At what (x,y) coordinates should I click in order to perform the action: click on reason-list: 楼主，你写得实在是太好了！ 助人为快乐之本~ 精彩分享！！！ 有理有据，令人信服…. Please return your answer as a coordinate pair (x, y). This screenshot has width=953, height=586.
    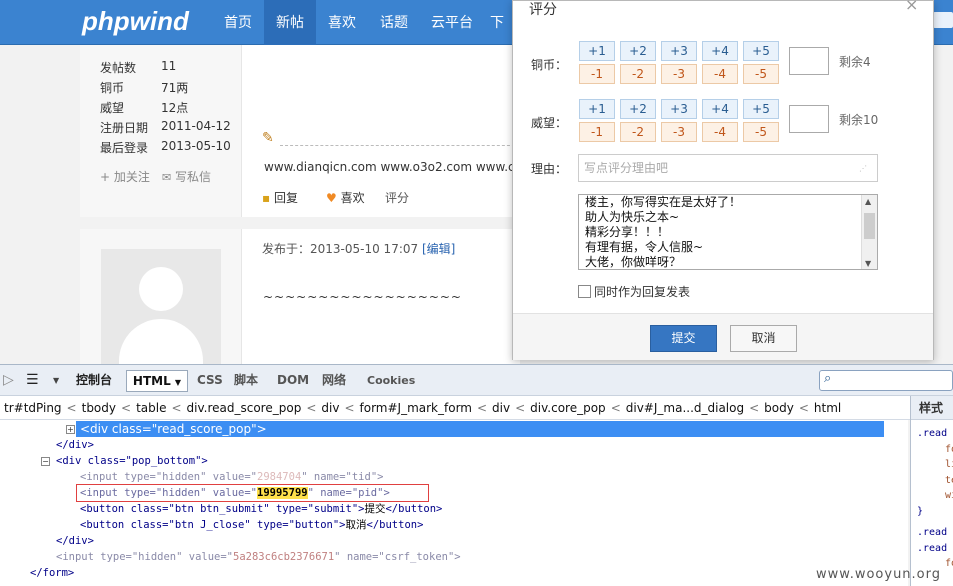
    Looking at the image, I should click on (728, 232).